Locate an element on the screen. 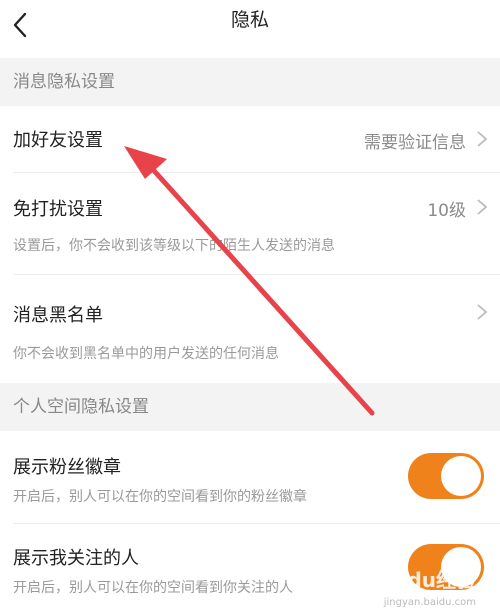 This screenshot has height=611, width=500. fan-badge-toggle is located at coordinates (446, 476).